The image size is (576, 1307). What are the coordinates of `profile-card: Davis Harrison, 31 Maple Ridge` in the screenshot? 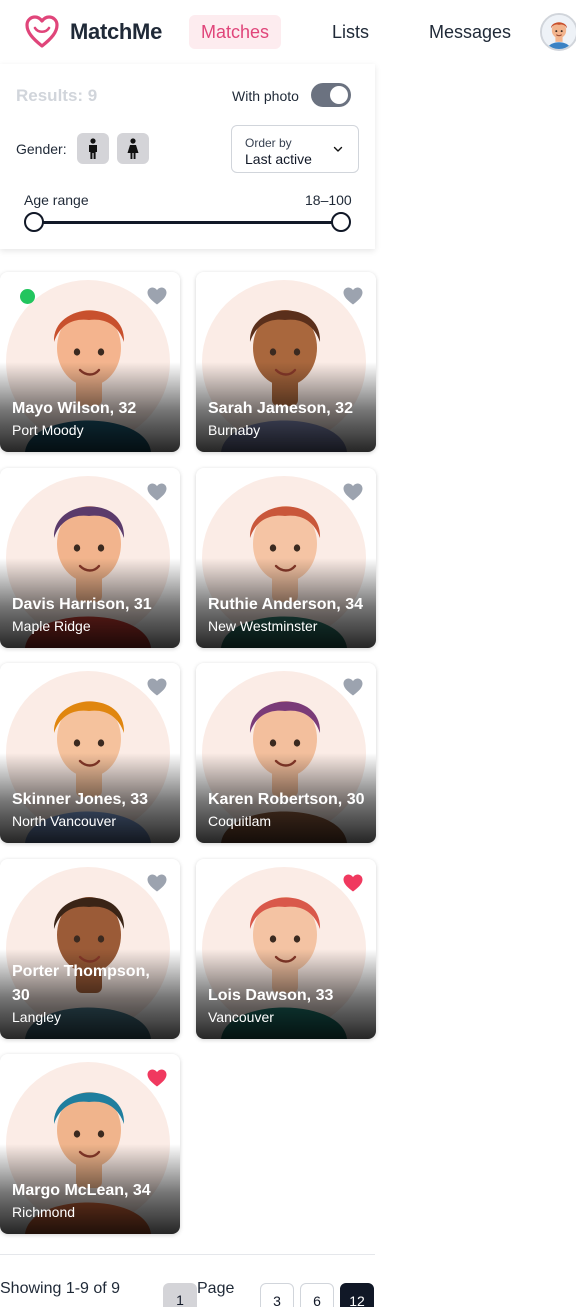 It's located at (90, 558).